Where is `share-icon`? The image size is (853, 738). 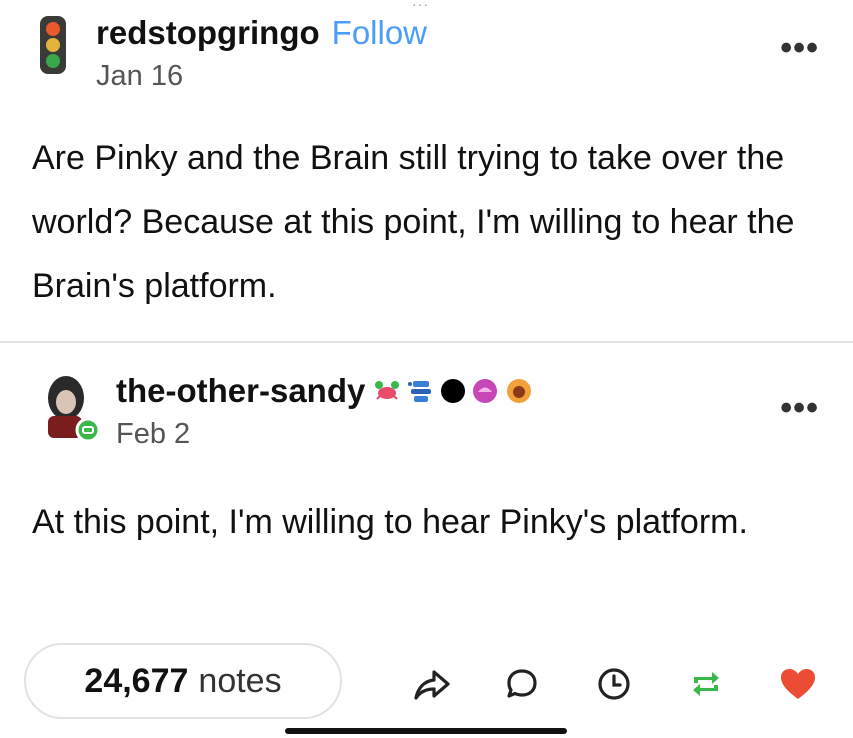 share-icon is located at coordinates (432, 685).